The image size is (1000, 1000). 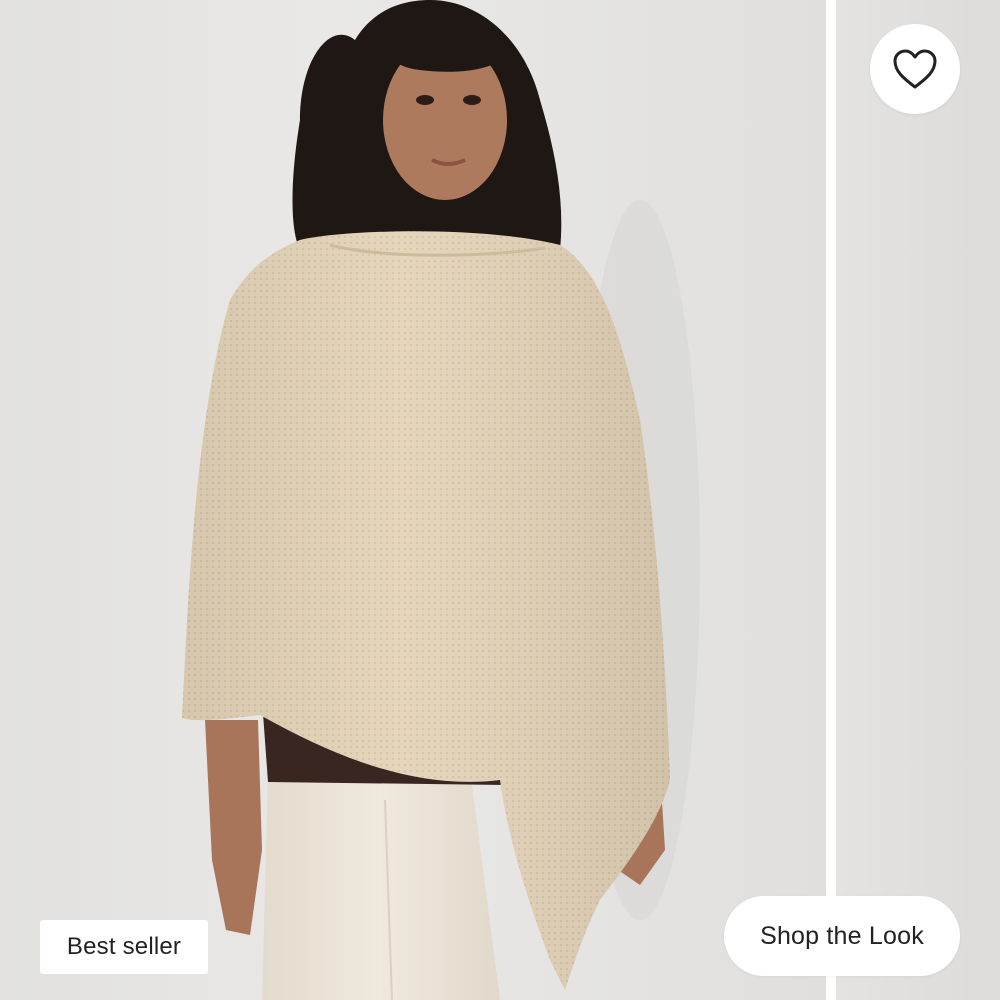 I want to click on slide-divider, so click(x=831, y=500).